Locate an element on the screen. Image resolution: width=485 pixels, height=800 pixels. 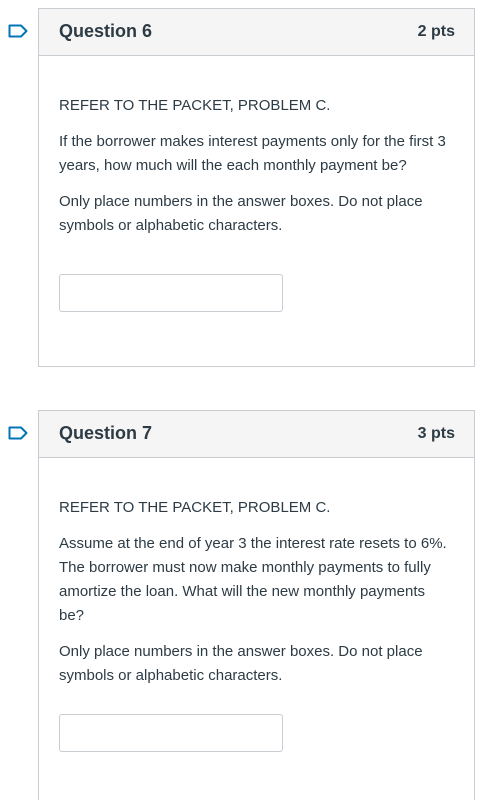
question-title: Question 6 is located at coordinates (106, 31).